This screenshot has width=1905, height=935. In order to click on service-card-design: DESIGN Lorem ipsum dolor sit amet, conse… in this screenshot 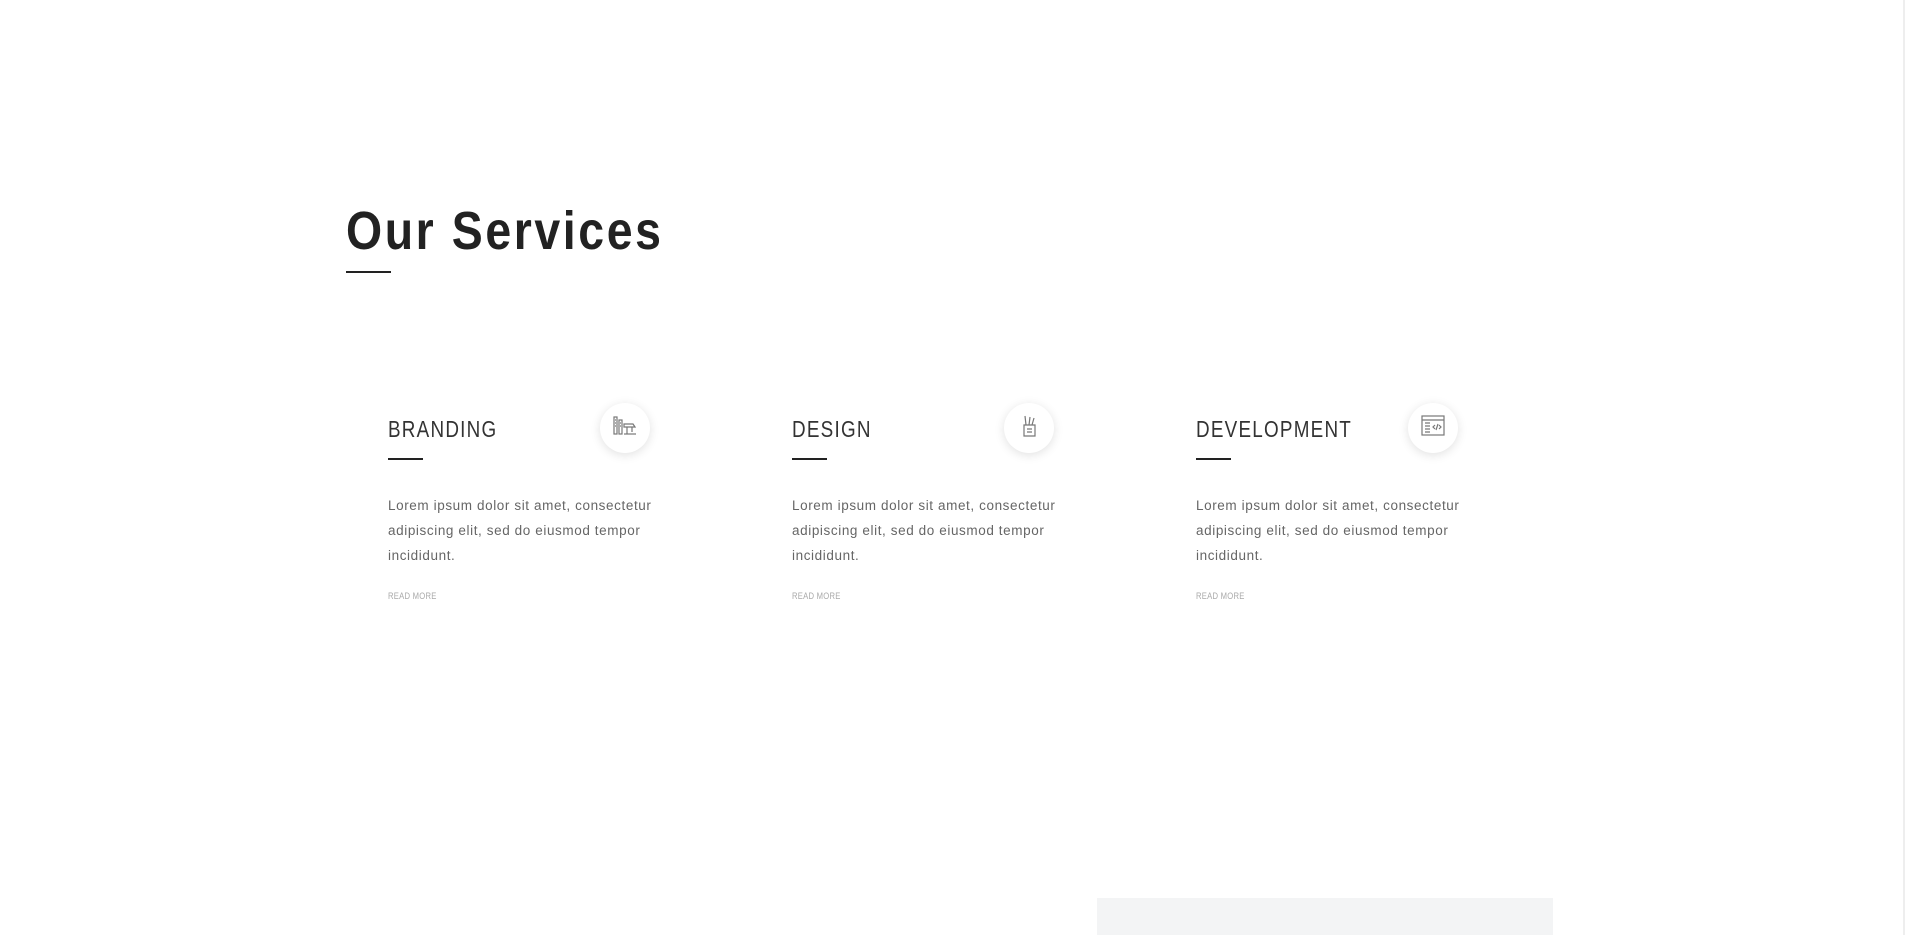, I will do `click(915, 510)`.